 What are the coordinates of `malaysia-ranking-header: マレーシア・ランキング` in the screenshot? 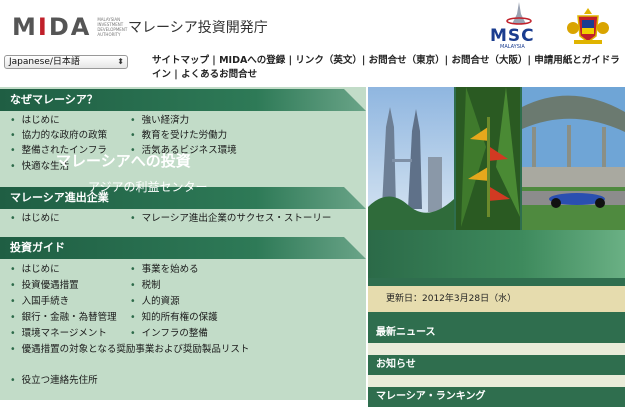 It's located at (496, 397).